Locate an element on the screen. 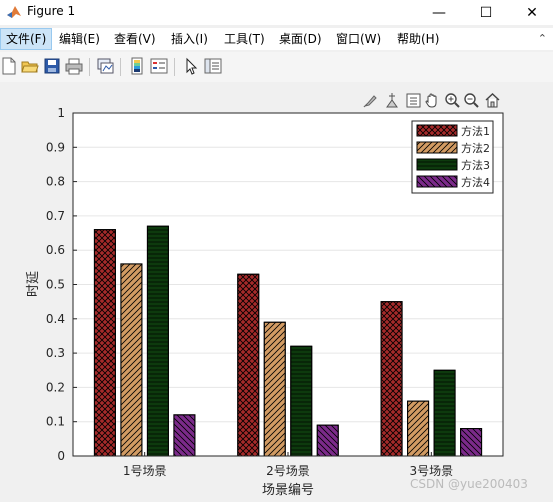 The width and height of the screenshot is (553, 502). link-plot-icon is located at coordinates (105, 66).